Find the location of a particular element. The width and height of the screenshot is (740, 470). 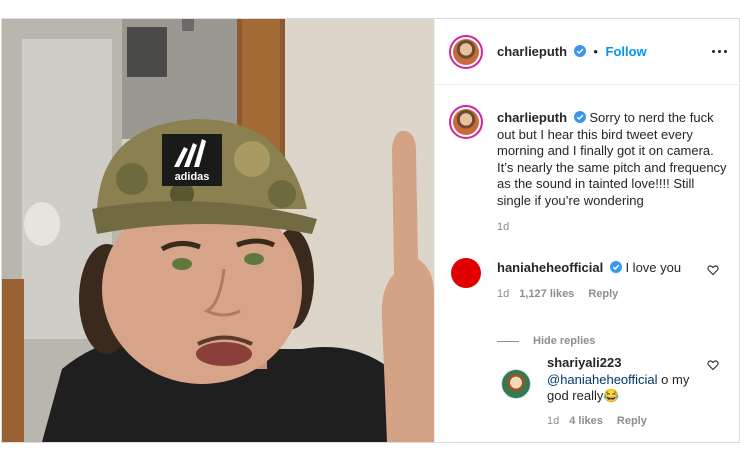

reply-reply-button: Reply is located at coordinates (632, 421).